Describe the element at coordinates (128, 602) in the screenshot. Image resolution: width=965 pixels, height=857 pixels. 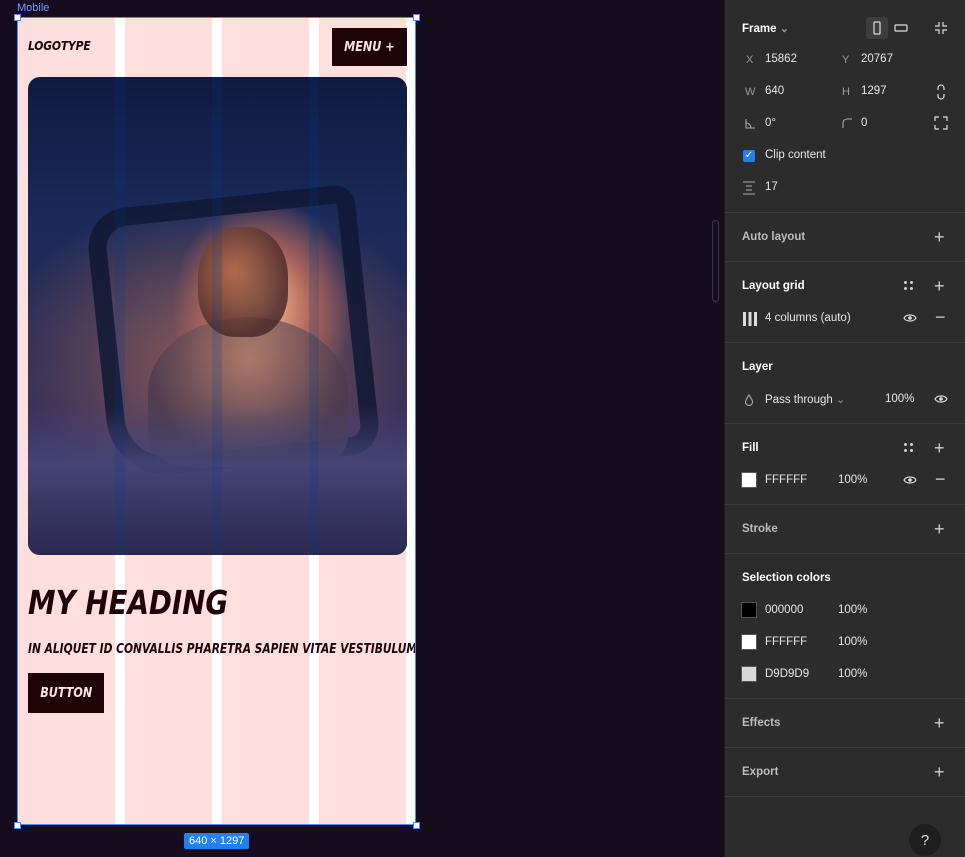
I see `page-heading: MY HEADING` at that location.